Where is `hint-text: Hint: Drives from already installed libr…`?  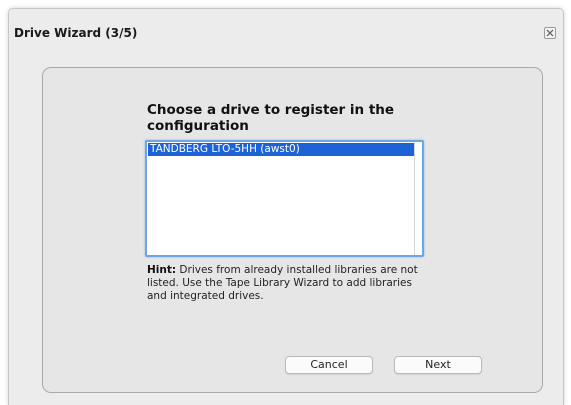
hint-text: Hint: Drives from already installed libr… is located at coordinates (287, 283).